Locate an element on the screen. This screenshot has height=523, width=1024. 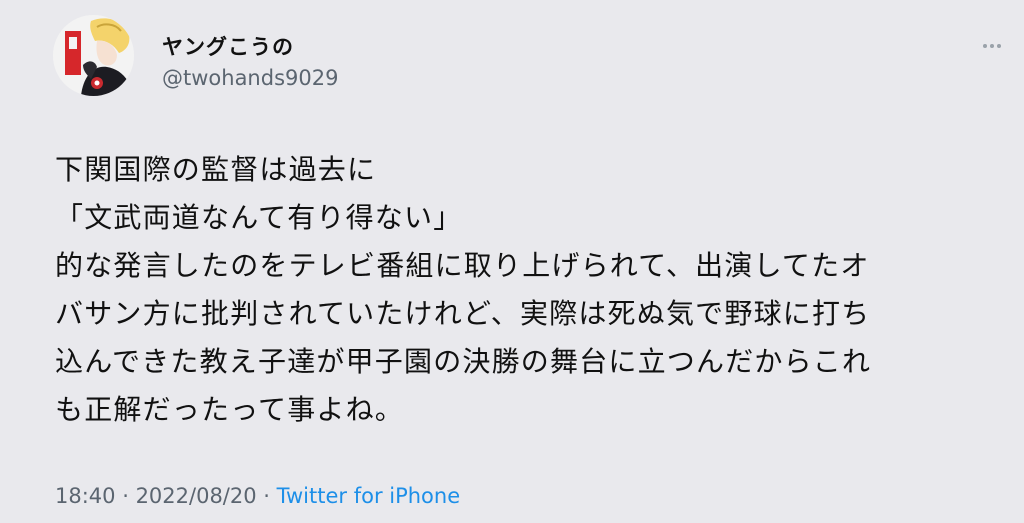
tweet-text-line: 下関国際の監督は過去に is located at coordinates (216, 169).